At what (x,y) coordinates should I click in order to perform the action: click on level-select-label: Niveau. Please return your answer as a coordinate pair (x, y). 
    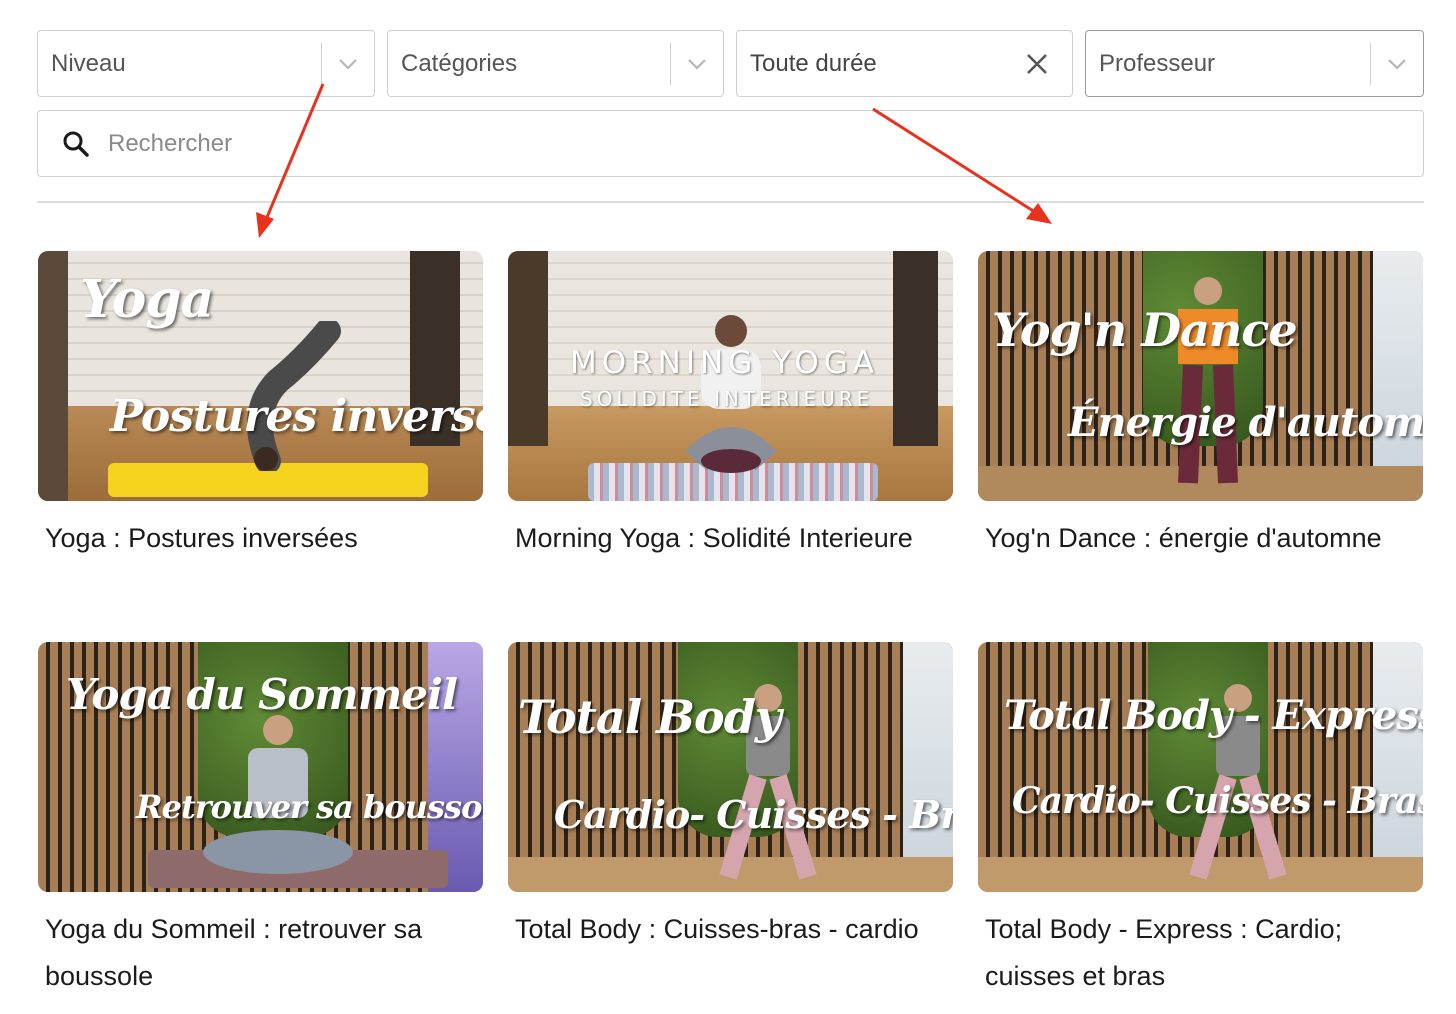
    Looking at the image, I should click on (88, 63).